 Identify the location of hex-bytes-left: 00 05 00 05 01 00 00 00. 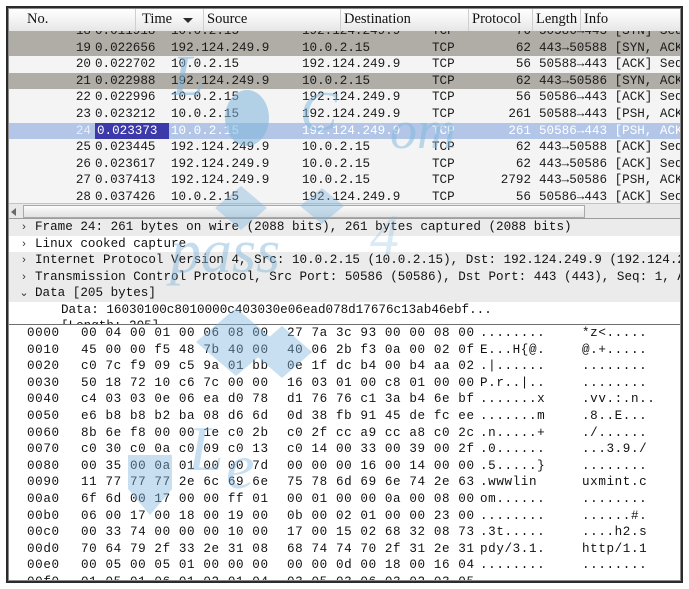
(175, 565).